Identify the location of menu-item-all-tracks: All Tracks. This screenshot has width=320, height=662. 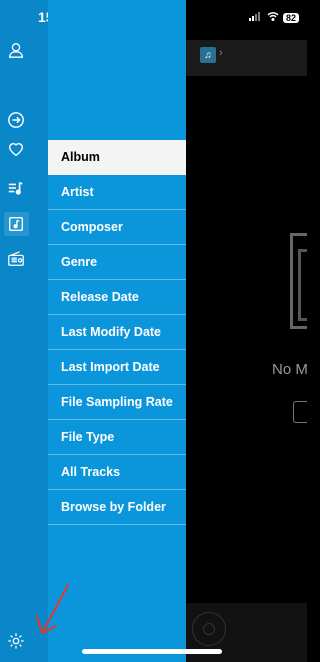
(117, 472).